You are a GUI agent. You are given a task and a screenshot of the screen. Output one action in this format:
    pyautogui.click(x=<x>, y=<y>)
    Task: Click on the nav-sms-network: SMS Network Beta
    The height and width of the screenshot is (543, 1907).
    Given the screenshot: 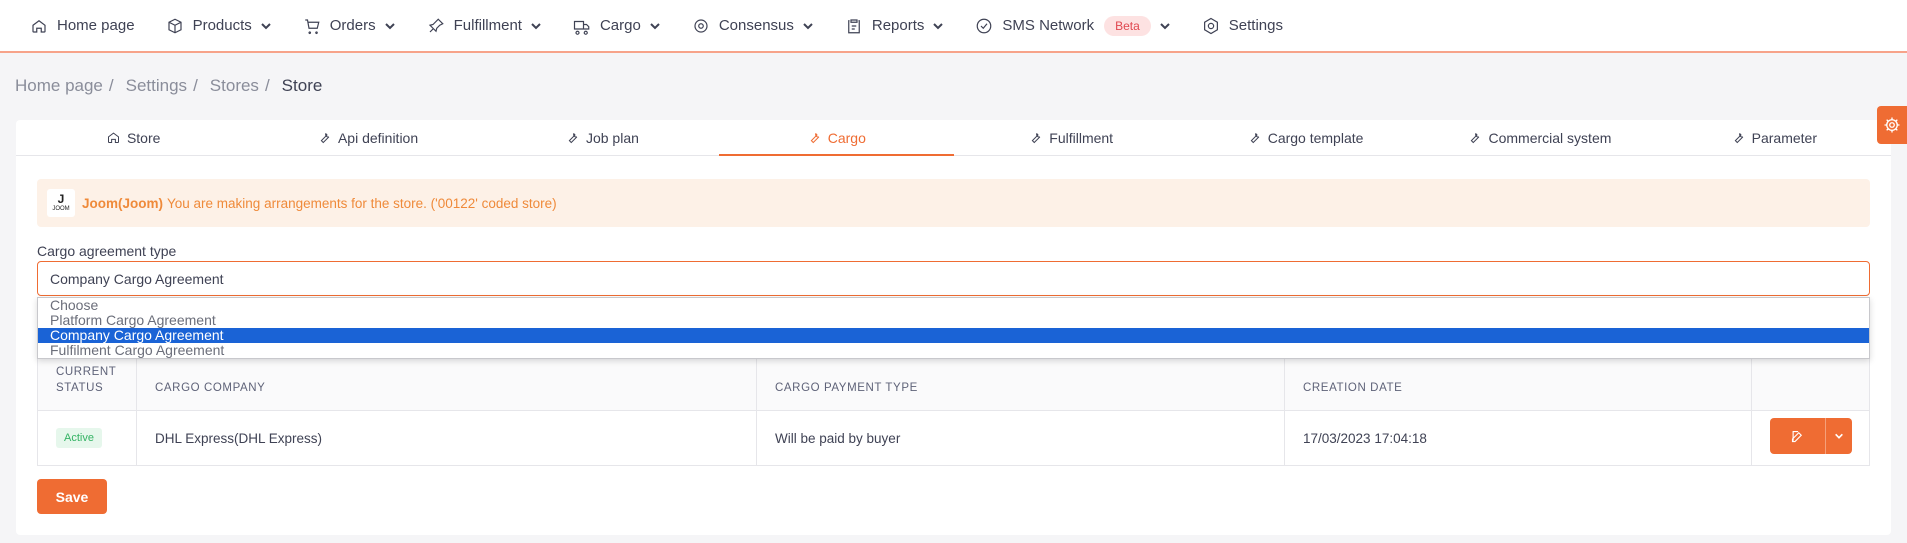 What is the action you would take?
    pyautogui.click(x=1072, y=25)
    